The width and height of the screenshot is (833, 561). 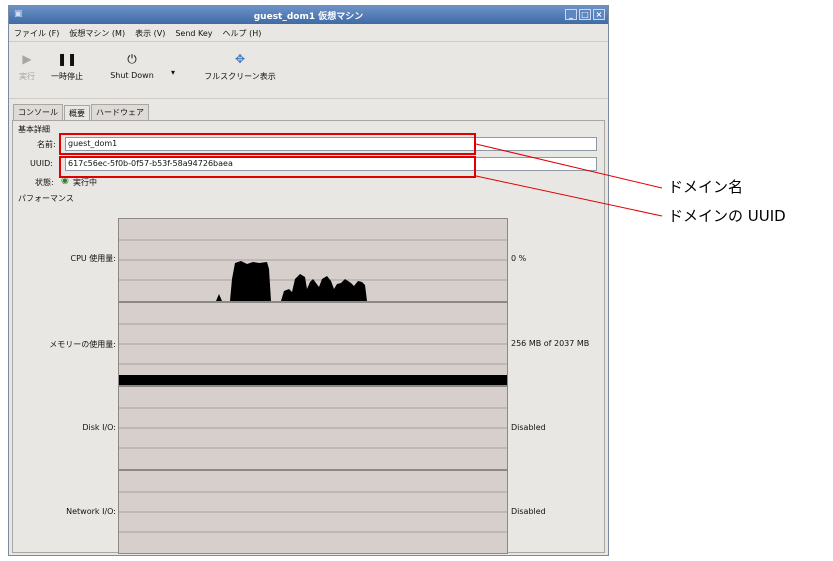 I want to click on callout-domain-name: ドメイン名, so click(x=706, y=187).